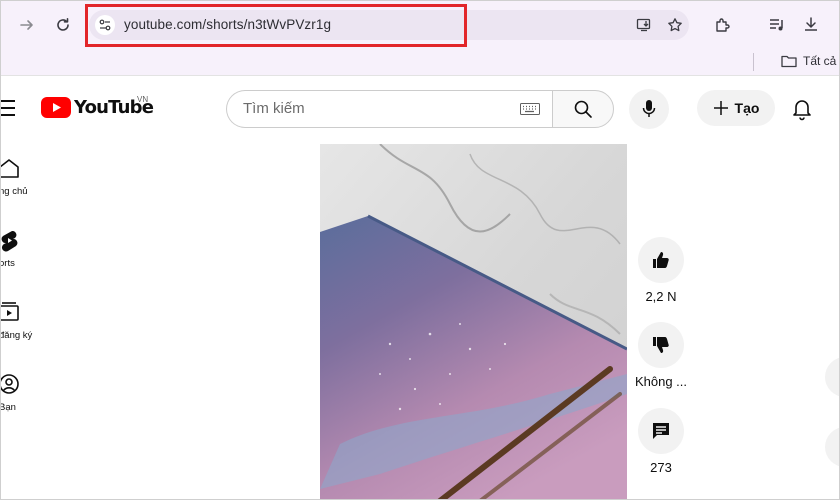  Describe the element at coordinates (834, 25) in the screenshot. I see `more-vertical-icon` at that location.